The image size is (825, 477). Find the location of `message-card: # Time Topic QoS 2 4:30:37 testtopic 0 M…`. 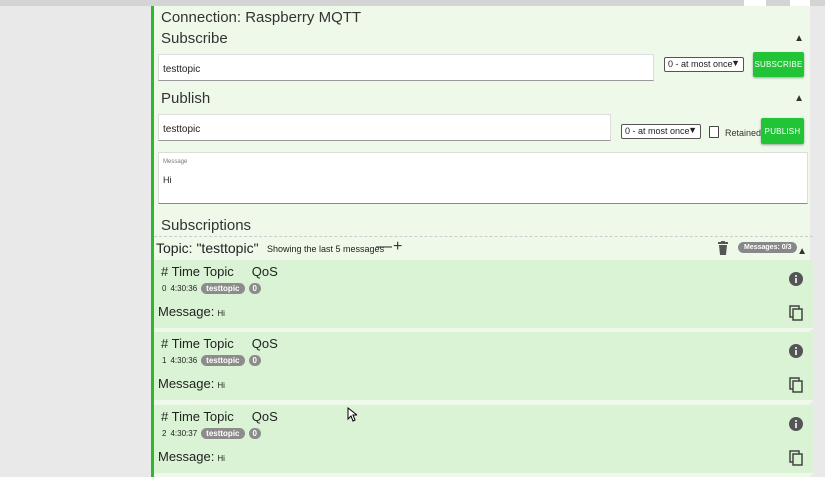

message-card: # Time Topic QoS 2 4:30:37 testtopic 0 M… is located at coordinates (483, 440).